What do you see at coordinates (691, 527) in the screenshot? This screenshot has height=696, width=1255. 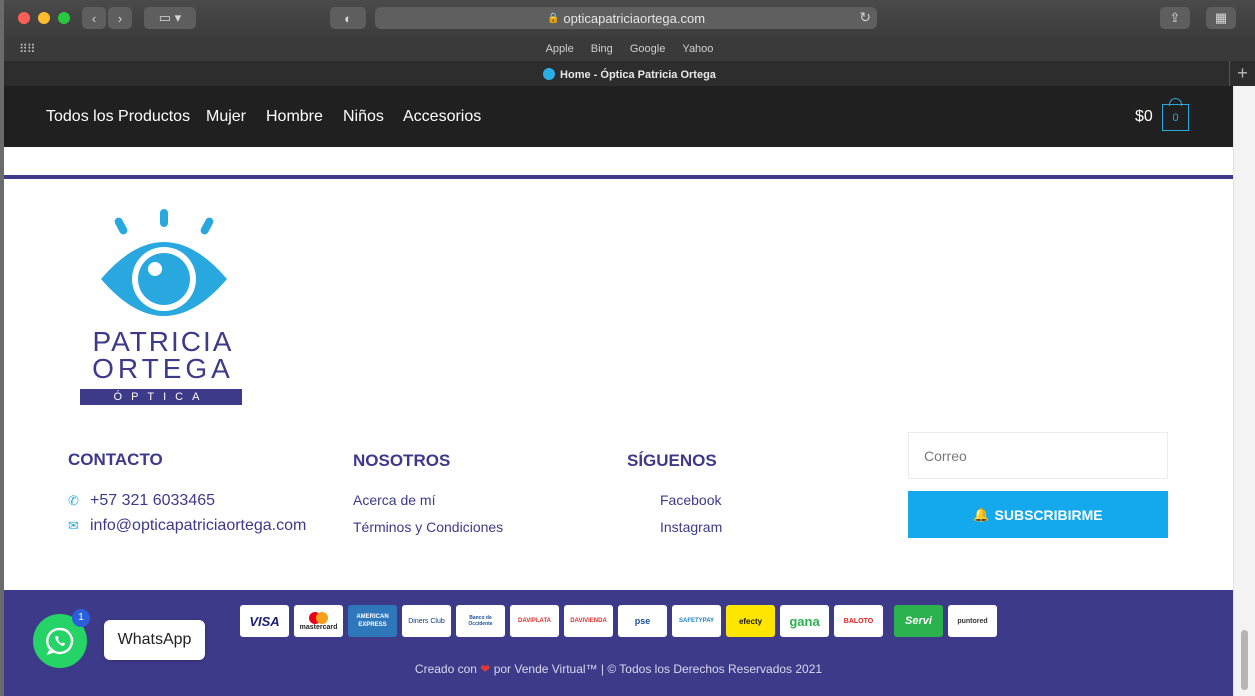 I see `link-instagram: Instagram` at bounding box center [691, 527].